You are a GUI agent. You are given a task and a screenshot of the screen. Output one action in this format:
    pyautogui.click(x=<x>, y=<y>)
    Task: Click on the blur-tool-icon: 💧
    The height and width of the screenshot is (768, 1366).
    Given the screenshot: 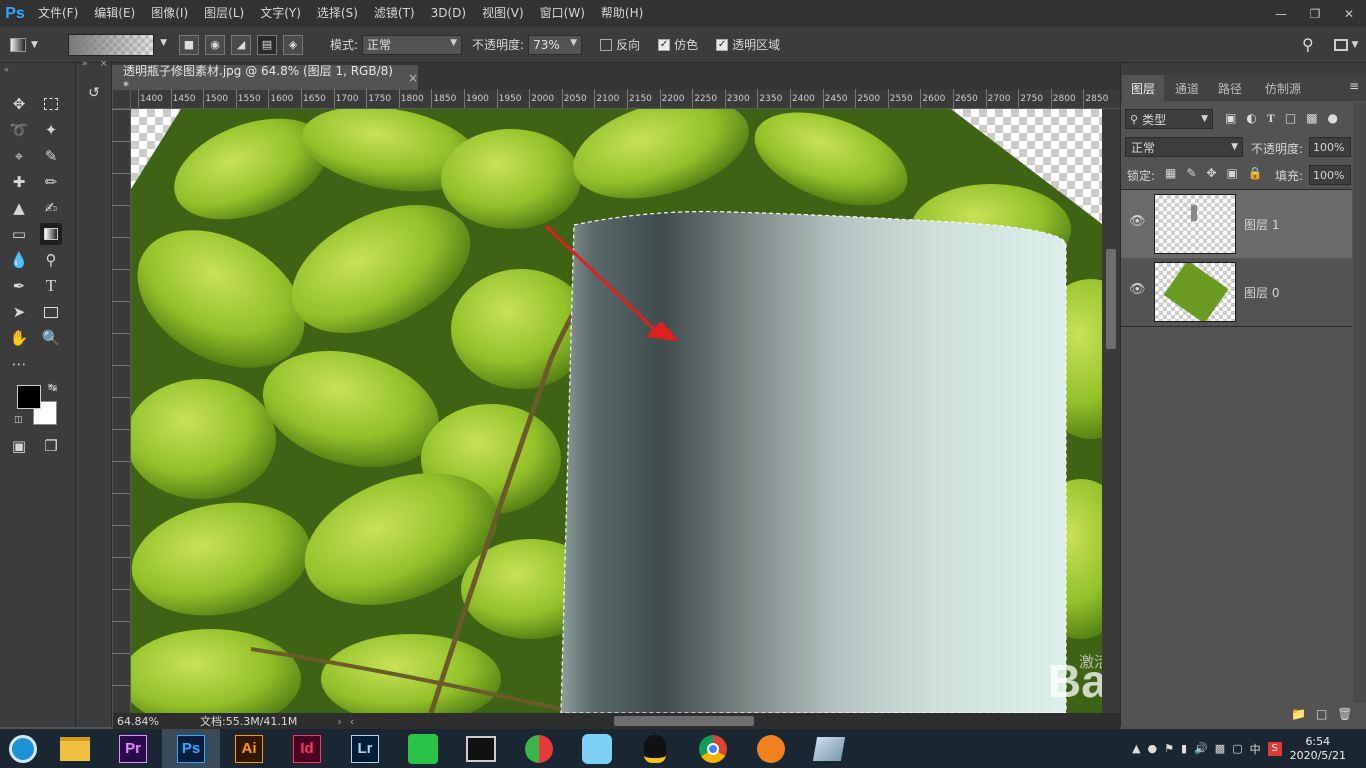 What is the action you would take?
    pyautogui.click(x=19, y=260)
    